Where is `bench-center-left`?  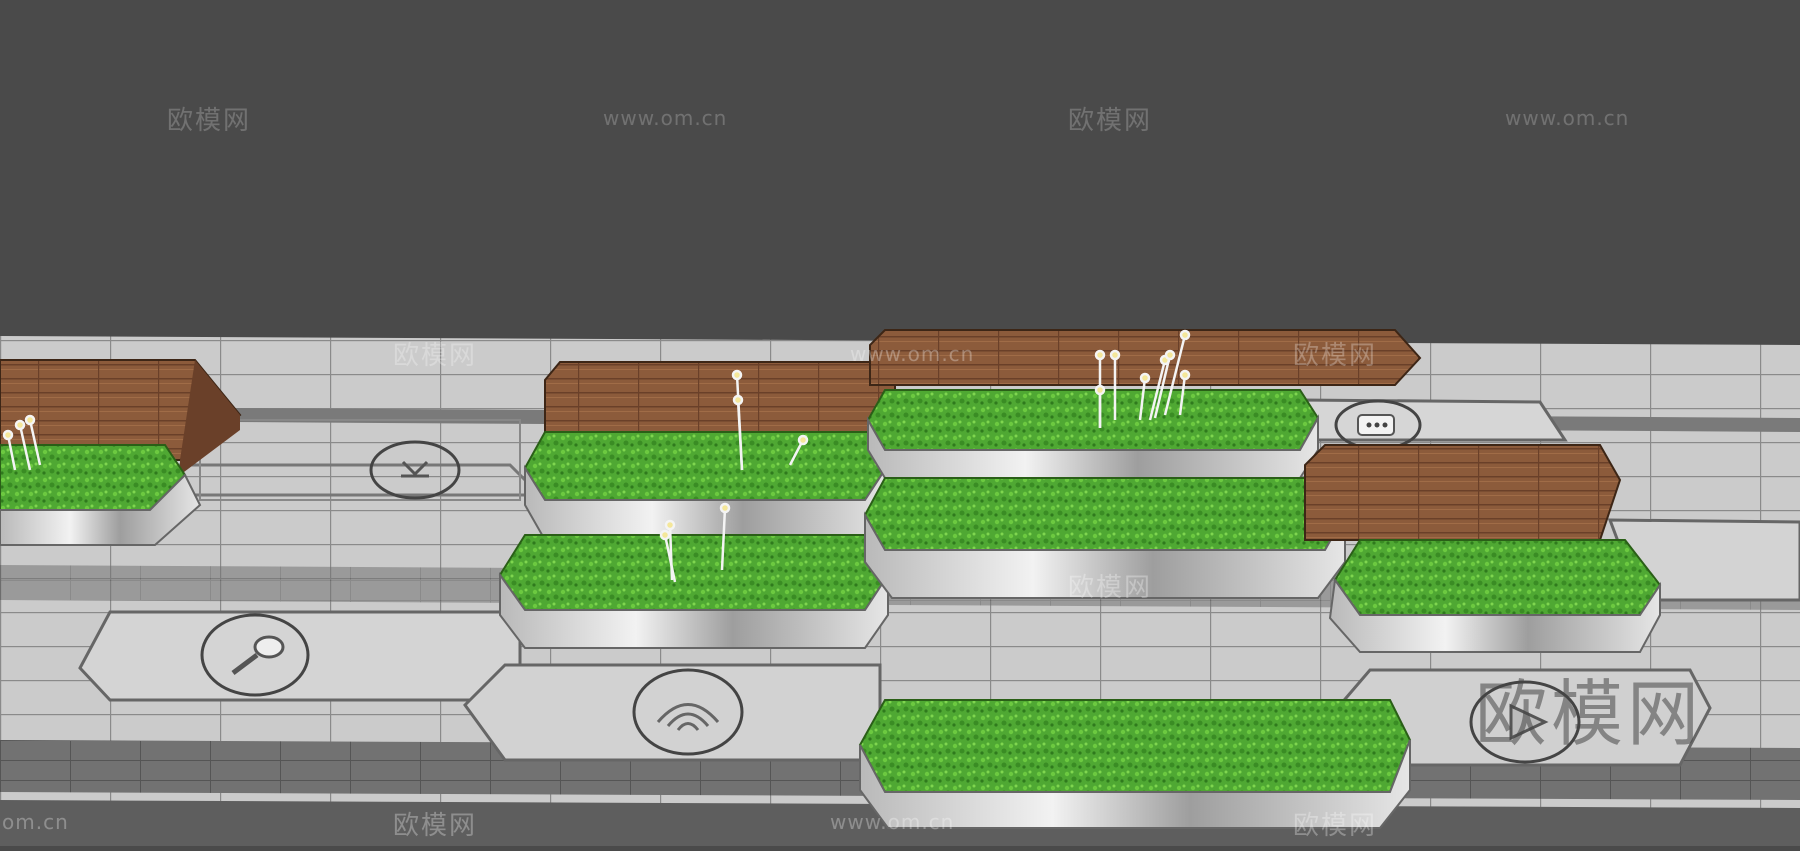
bench-center-left is located at coordinates (720, 398).